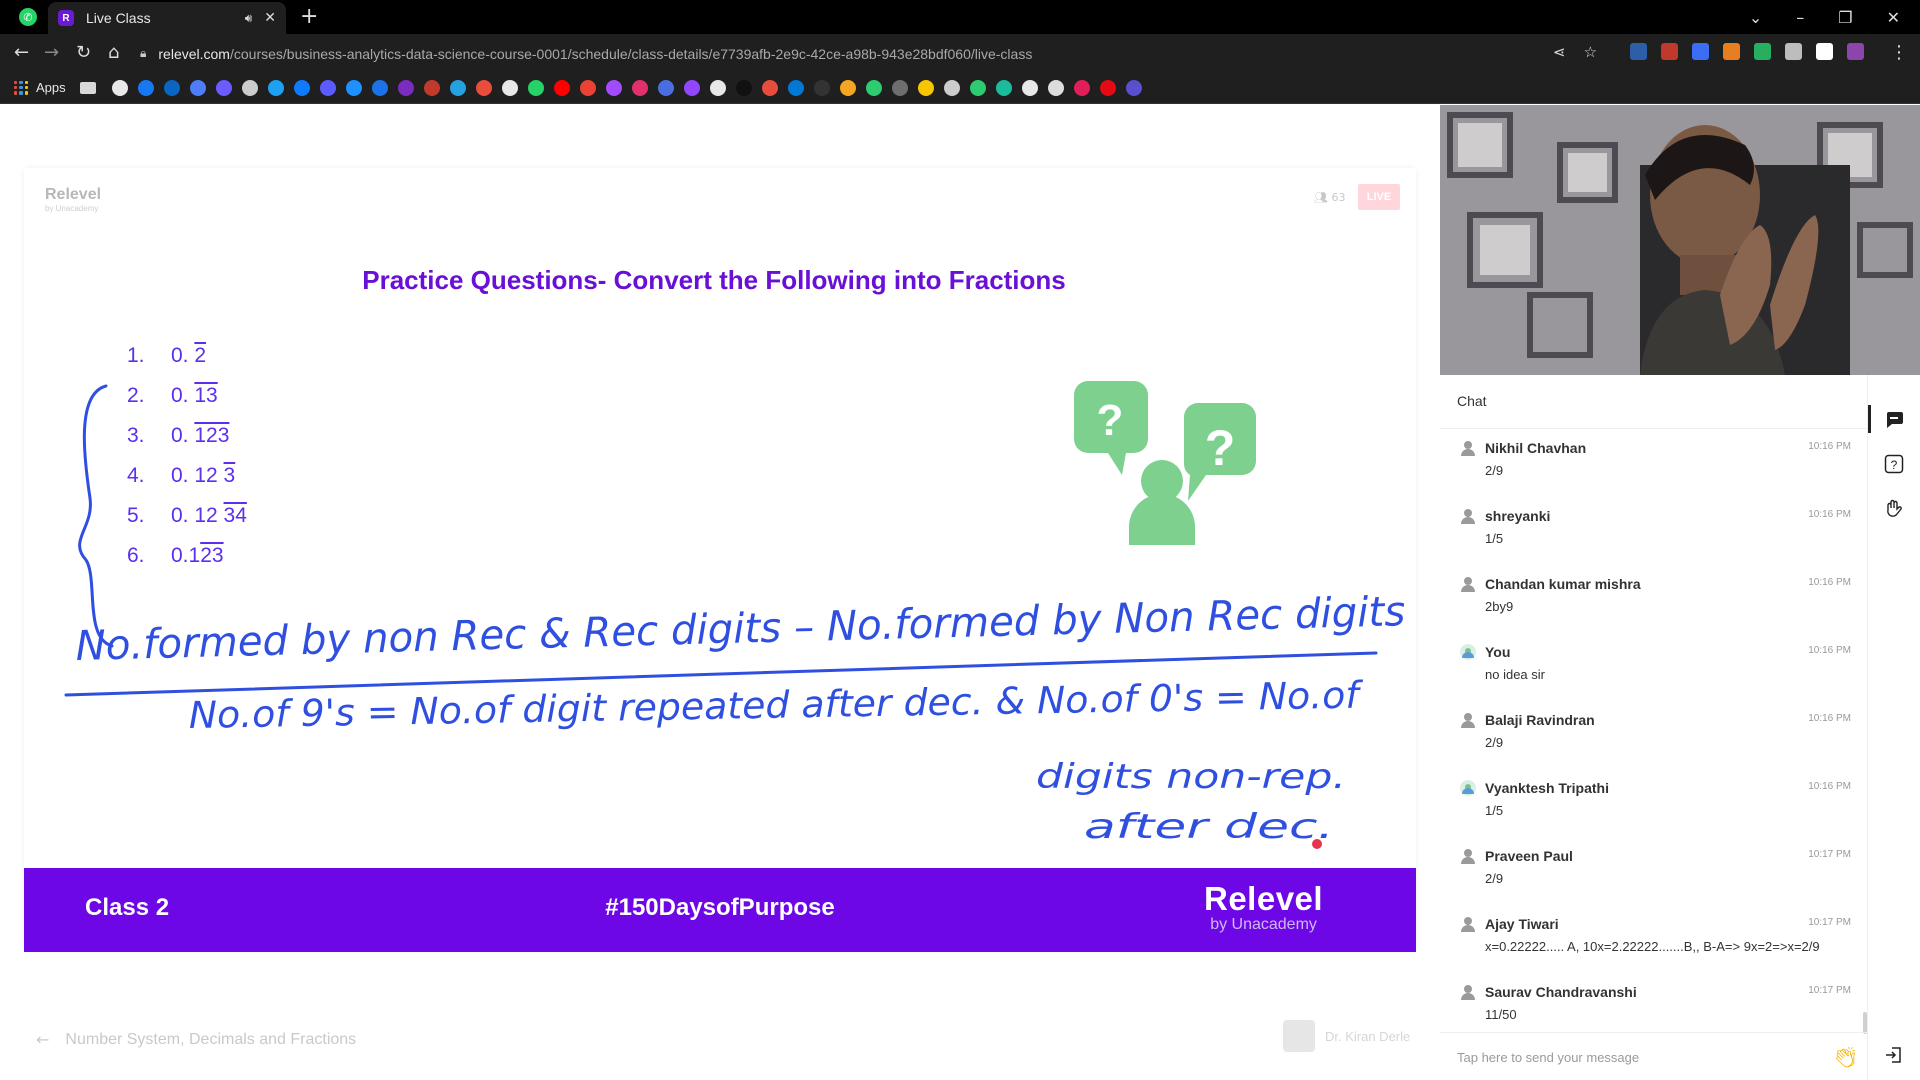 This screenshot has height=1080, width=1920. What do you see at coordinates (136, 435) in the screenshot?
I see `question-number: 3.` at bounding box center [136, 435].